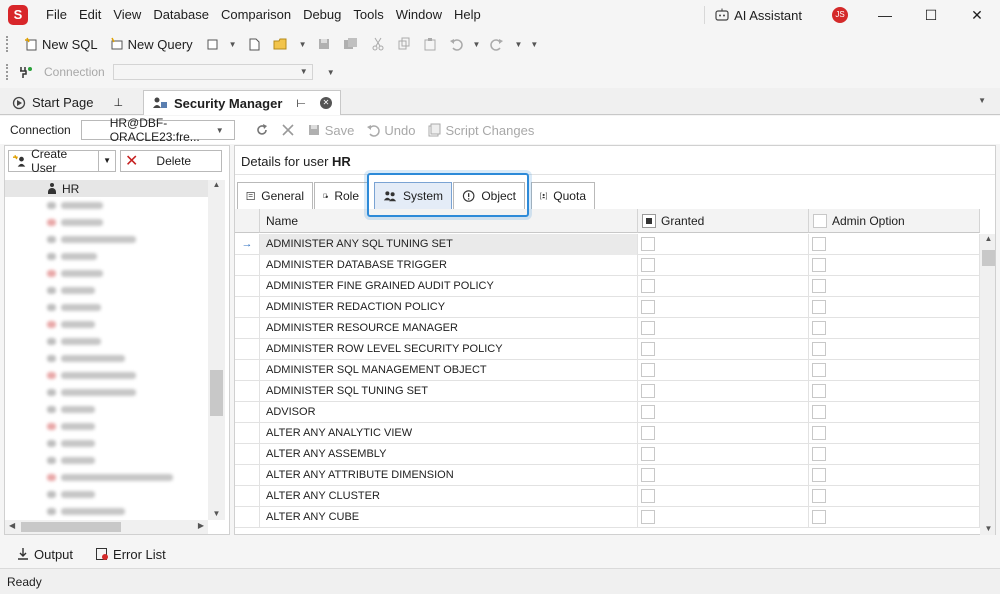 The width and height of the screenshot is (1000, 594). Describe the element at coordinates (106, 161) in the screenshot. I see `create-user-dropdown-icon: ▼` at that location.